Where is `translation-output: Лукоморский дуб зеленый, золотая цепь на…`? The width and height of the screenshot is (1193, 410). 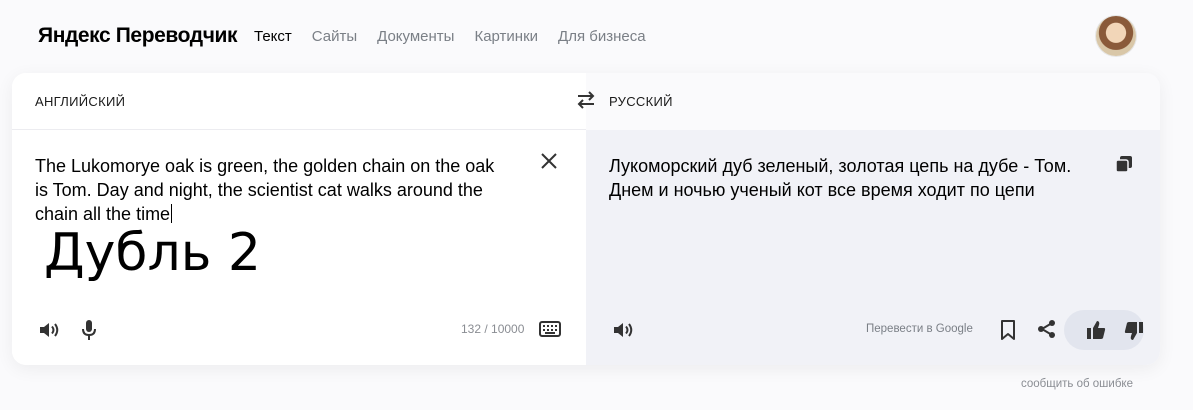
translation-output: Лукоморский дуб зеленый, золотая цепь на… is located at coordinates (840, 178).